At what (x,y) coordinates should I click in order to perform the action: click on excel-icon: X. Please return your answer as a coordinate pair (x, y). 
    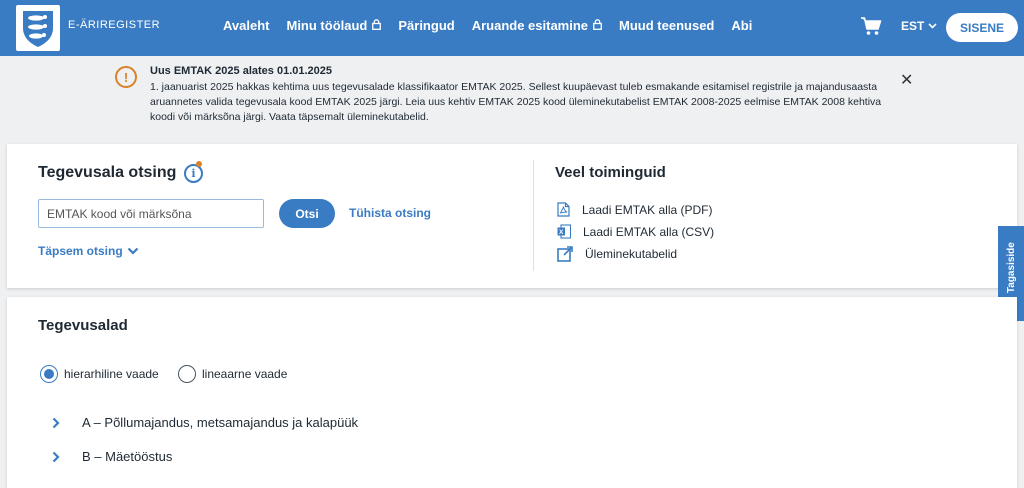
    Looking at the image, I should click on (567, 231).